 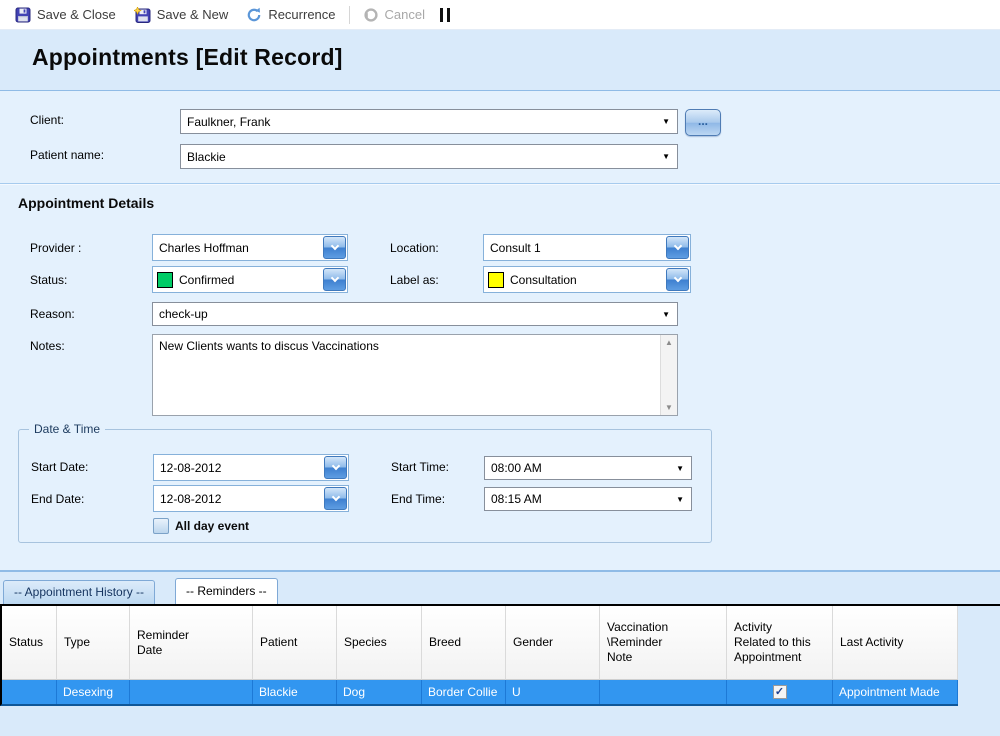 I want to click on end-date-label: End Date:, so click(x=58, y=499).